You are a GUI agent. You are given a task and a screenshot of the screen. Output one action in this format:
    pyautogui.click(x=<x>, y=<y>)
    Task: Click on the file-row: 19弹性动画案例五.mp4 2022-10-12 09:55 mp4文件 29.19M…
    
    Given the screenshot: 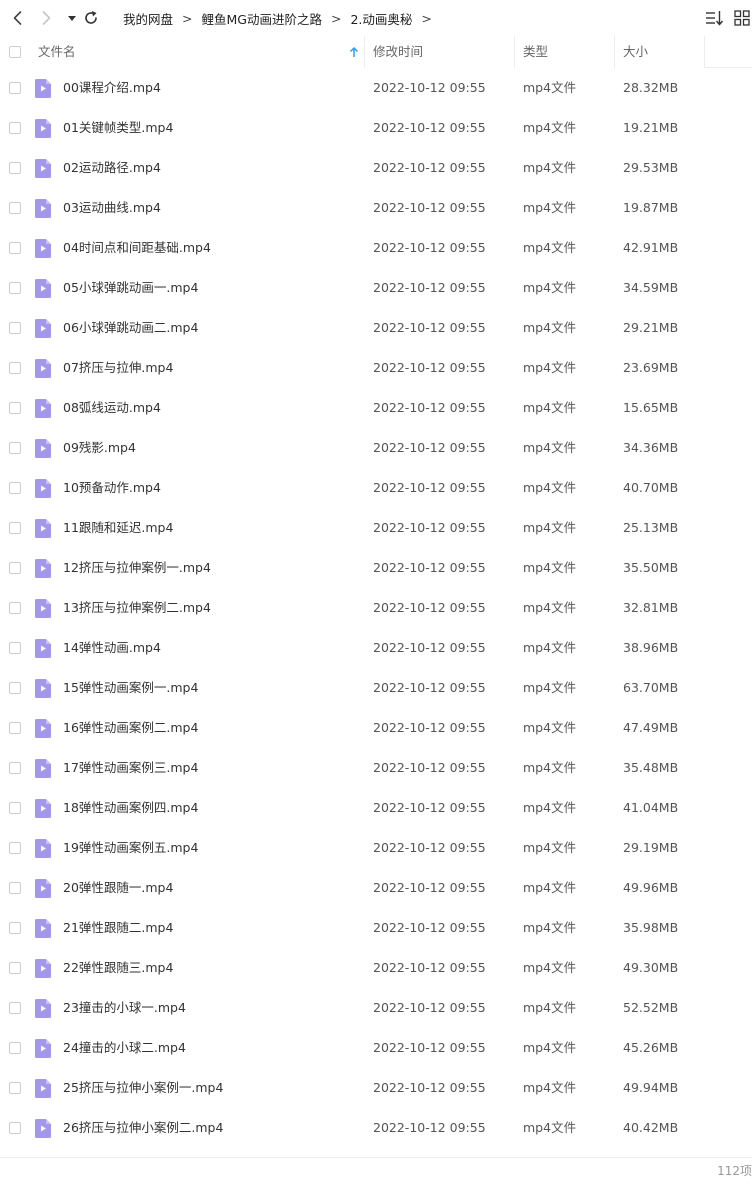 What is the action you would take?
    pyautogui.click(x=376, y=848)
    